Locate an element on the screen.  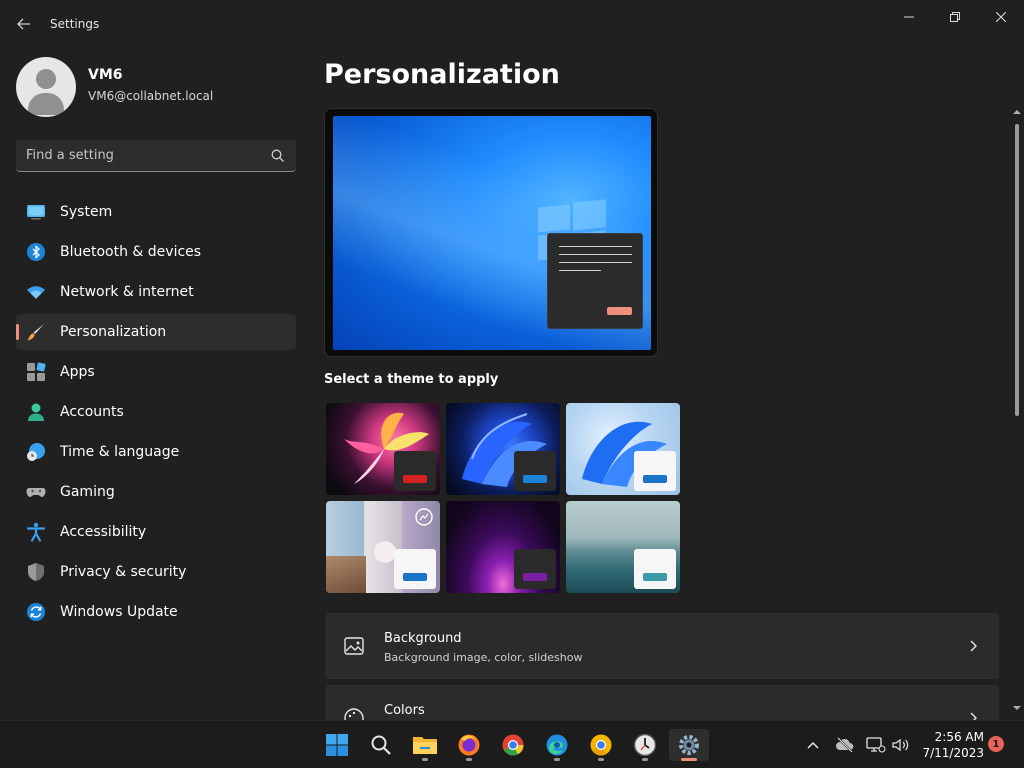
taskbar-settings is located at coordinates (689, 745).